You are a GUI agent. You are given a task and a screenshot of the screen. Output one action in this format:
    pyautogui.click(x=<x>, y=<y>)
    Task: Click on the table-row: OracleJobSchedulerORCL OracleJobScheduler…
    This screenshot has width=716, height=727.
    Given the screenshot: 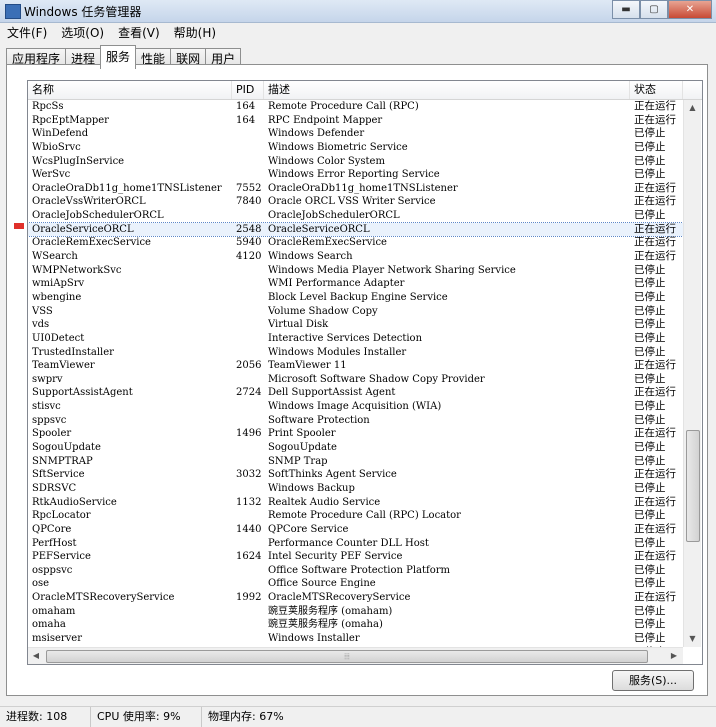 What is the action you would take?
    pyautogui.click(x=355, y=216)
    